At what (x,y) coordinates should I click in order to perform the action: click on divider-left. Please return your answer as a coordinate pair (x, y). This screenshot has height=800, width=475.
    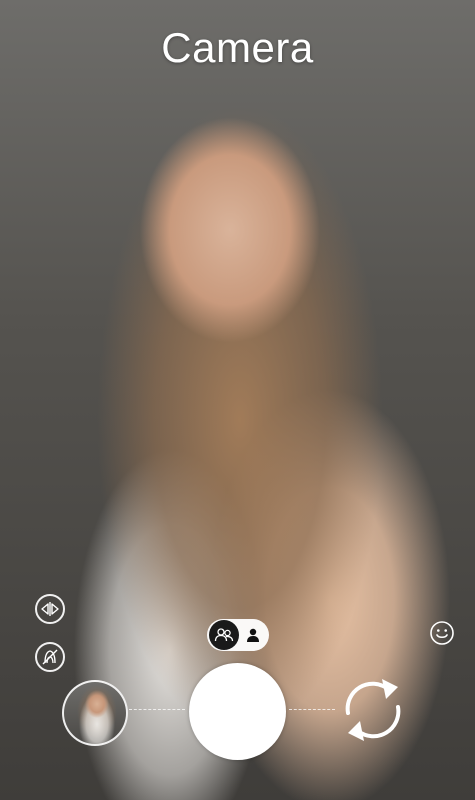
    Looking at the image, I should click on (157, 709).